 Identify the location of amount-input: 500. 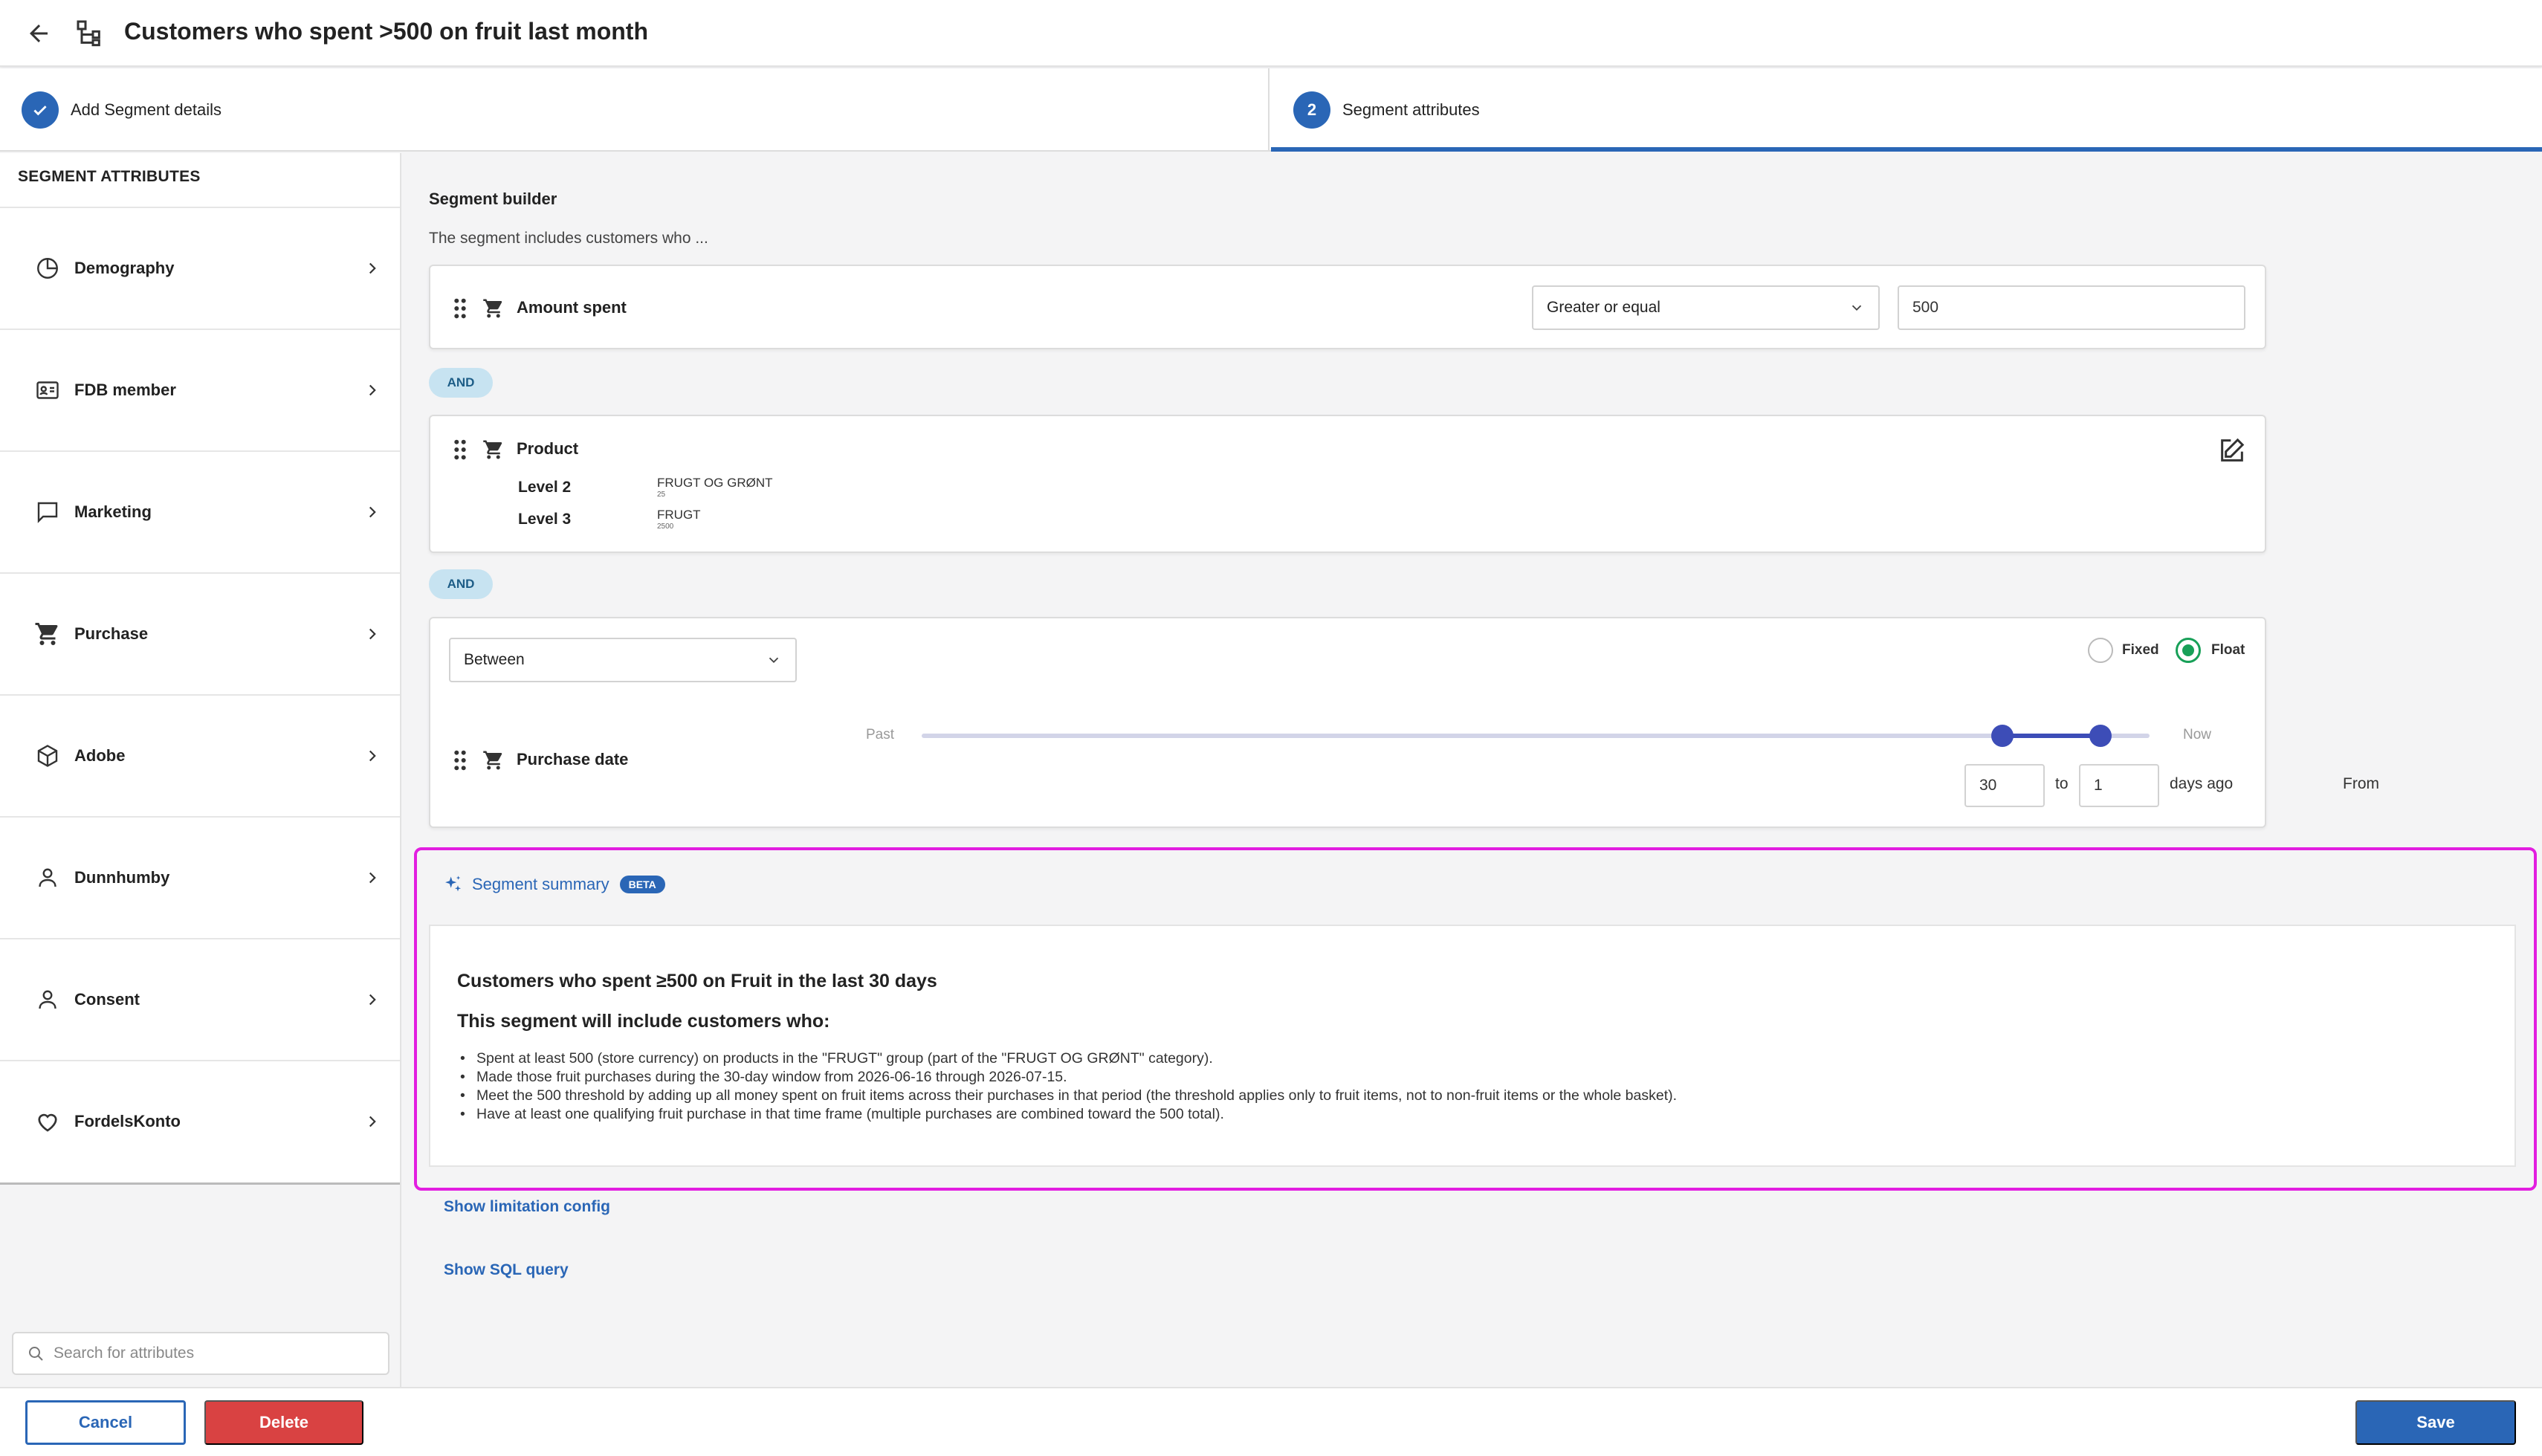
(2071, 308).